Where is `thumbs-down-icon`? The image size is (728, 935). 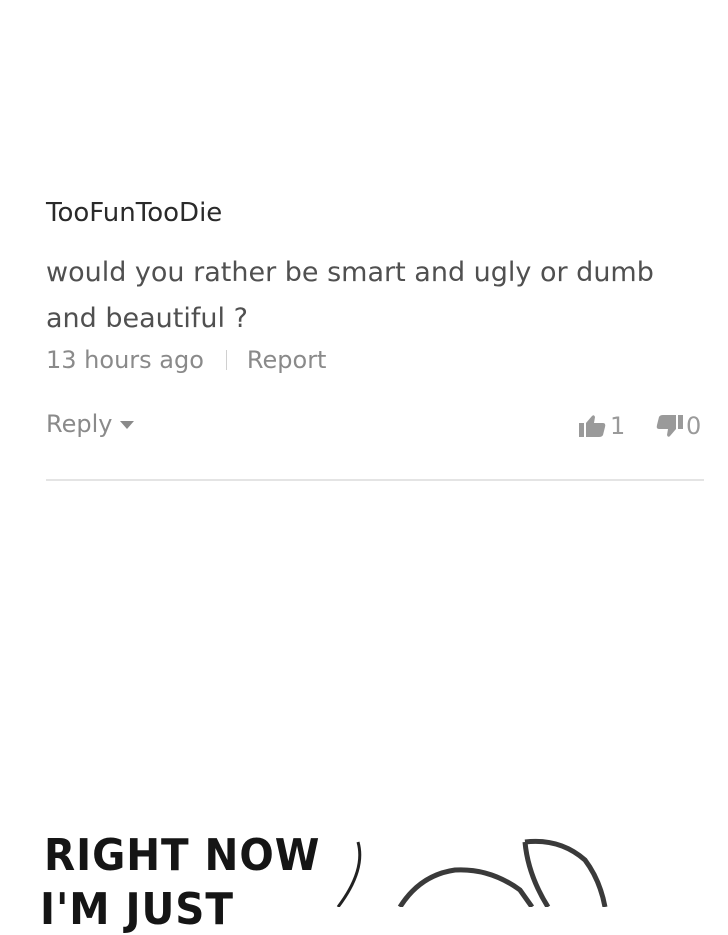 thumbs-down-icon is located at coordinates (669, 426).